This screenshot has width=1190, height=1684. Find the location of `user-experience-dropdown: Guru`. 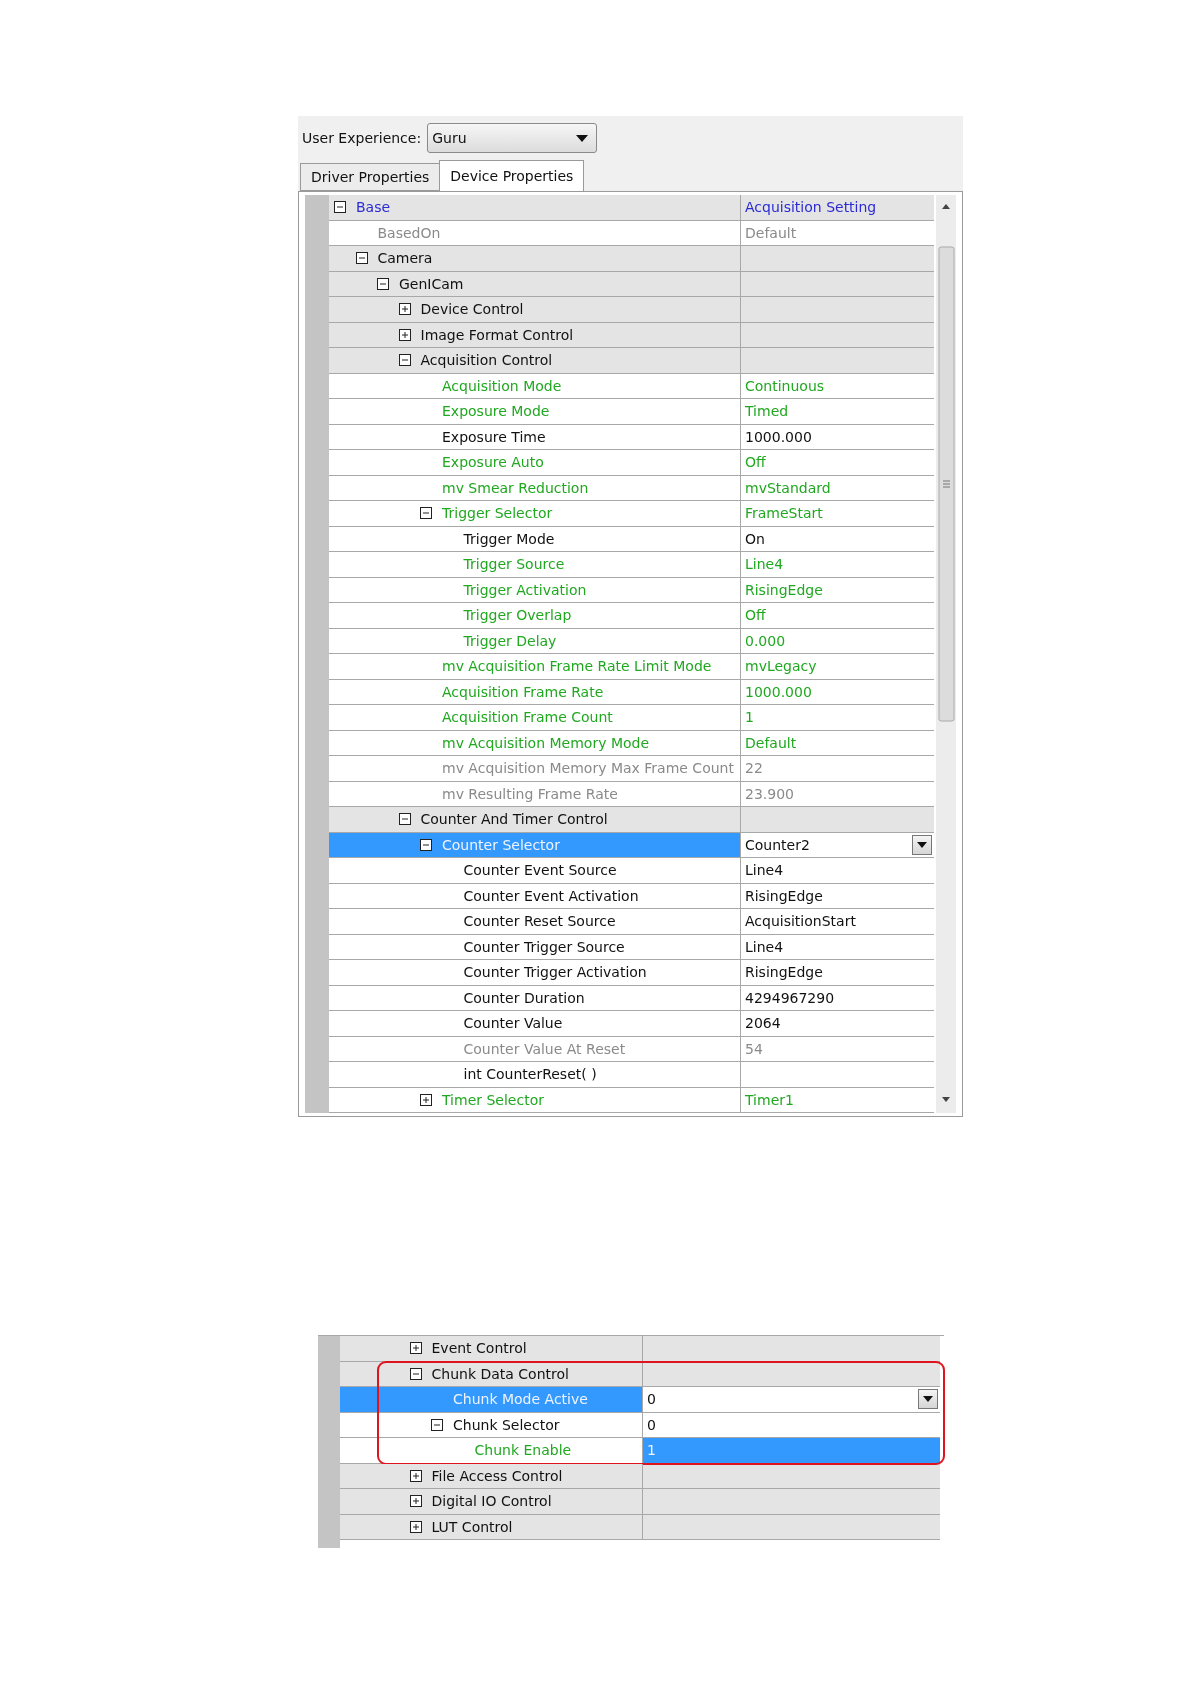

user-experience-dropdown: Guru is located at coordinates (512, 138).